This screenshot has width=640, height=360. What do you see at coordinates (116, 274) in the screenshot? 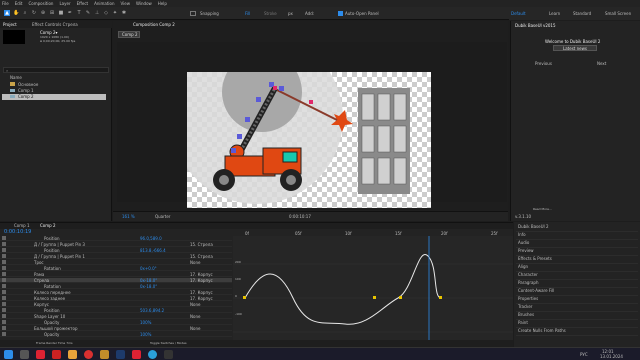
I see `table-row: Рама 17. Корпус` at bounding box center [116, 274].